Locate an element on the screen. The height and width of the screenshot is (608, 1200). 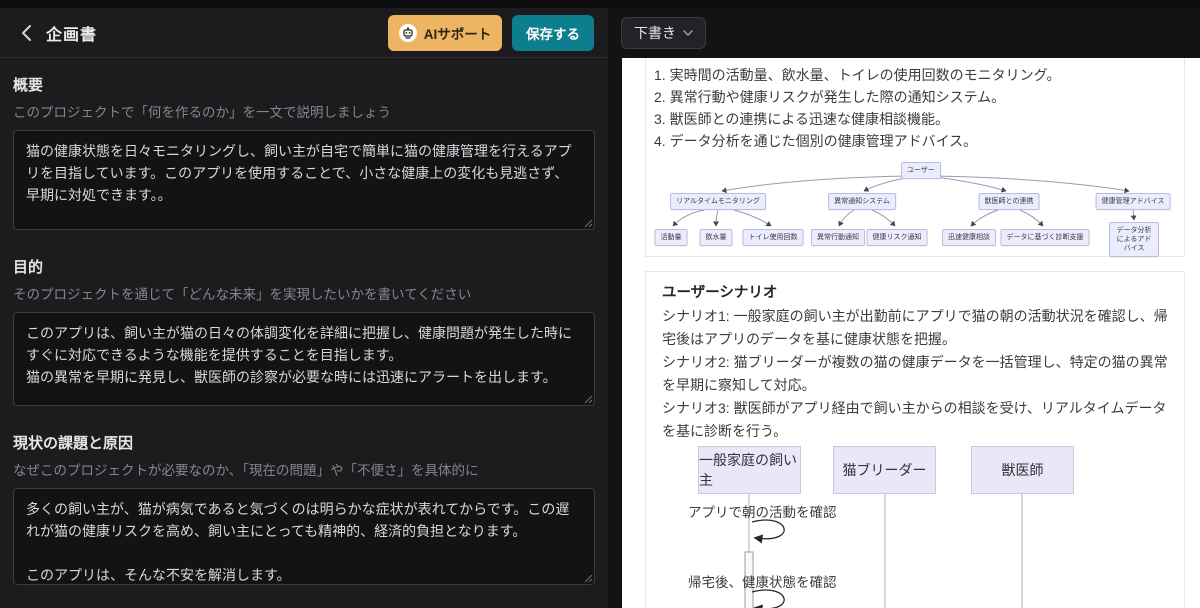
draft-status-dropdown: 下書き is located at coordinates (663, 33).